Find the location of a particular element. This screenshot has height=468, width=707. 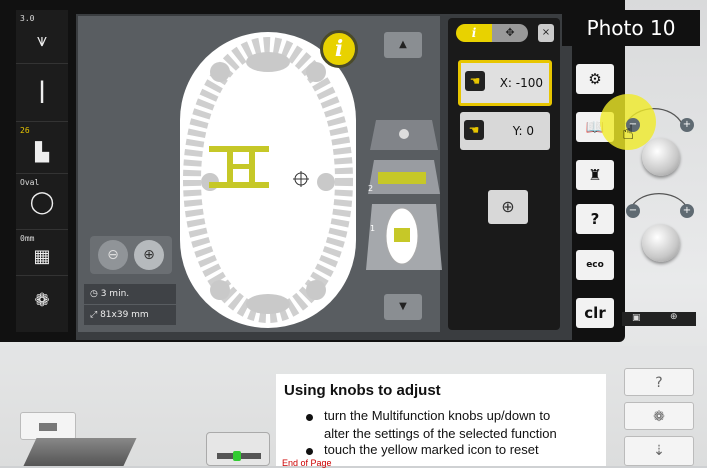

stitch-time-value: 3 min. is located at coordinates (115, 294).